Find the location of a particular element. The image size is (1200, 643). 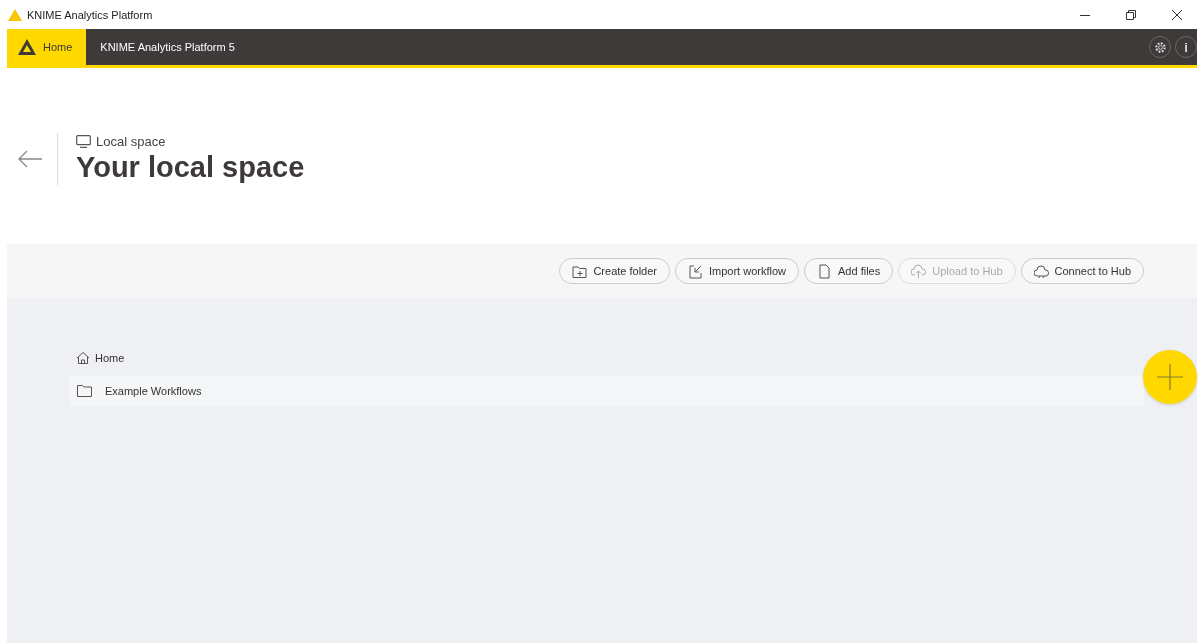

knime-logo-icon is located at coordinates (27, 47).